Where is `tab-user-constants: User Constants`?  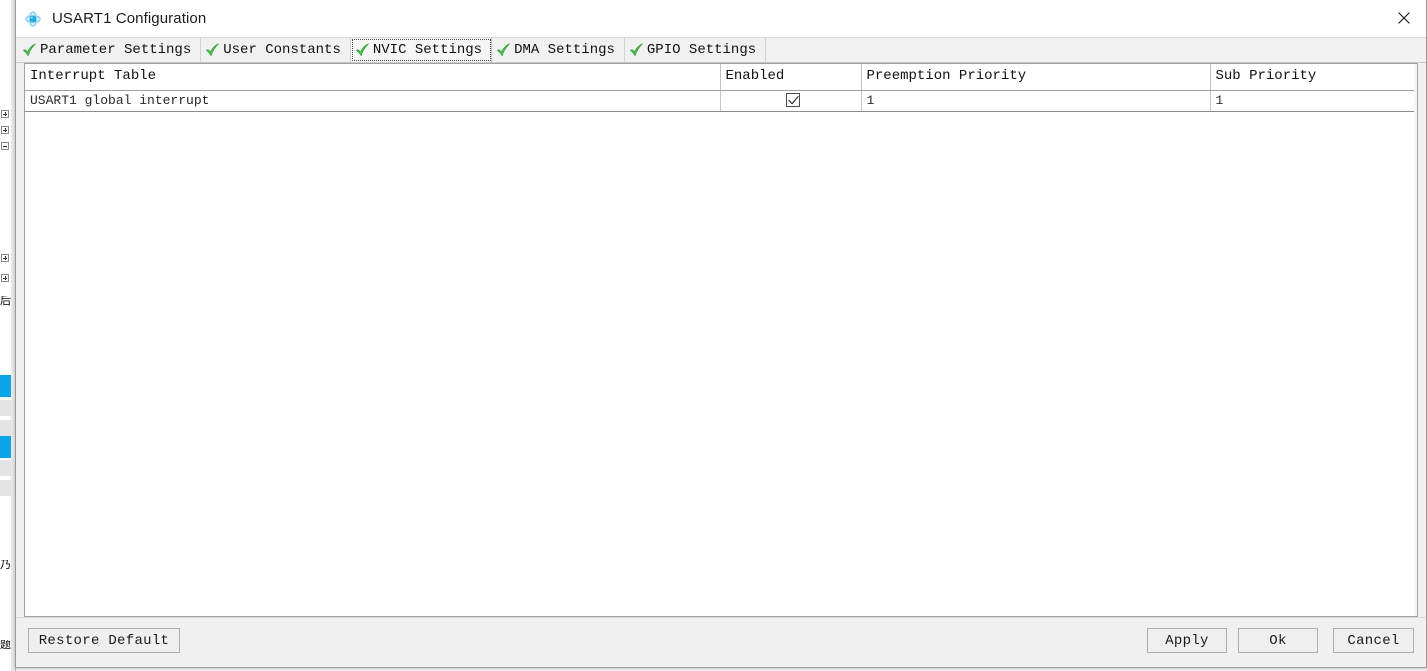 tab-user-constants: User Constants is located at coordinates (276, 50).